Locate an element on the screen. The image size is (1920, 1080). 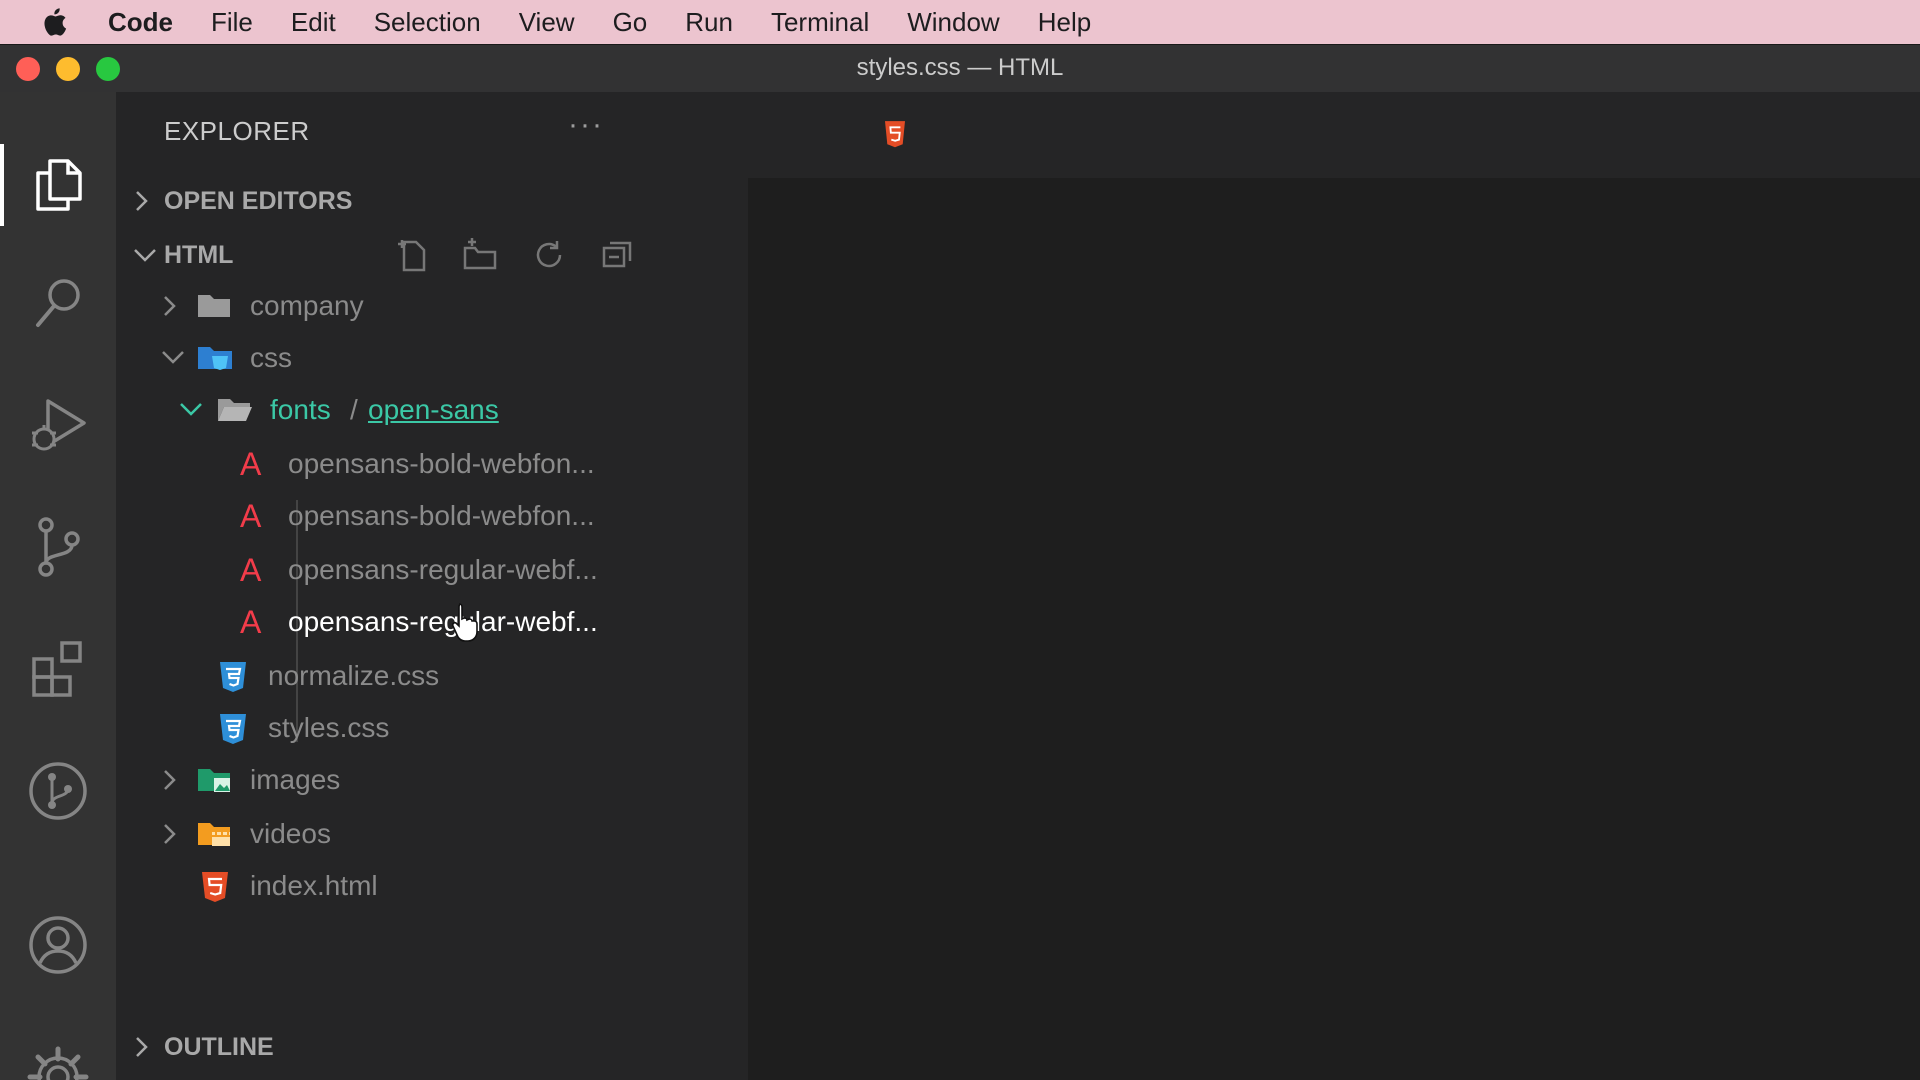
workspace-label: HTML is located at coordinates (199, 254).